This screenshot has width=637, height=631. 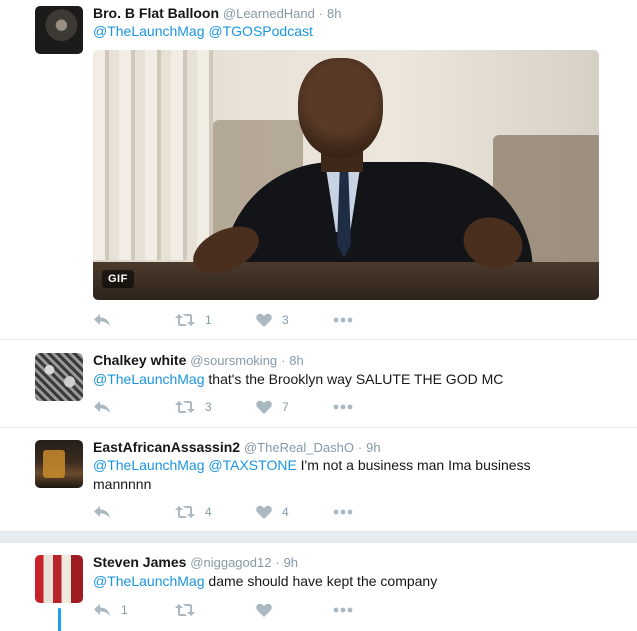 What do you see at coordinates (208, 320) in the screenshot?
I see `retweet-count: 1` at bounding box center [208, 320].